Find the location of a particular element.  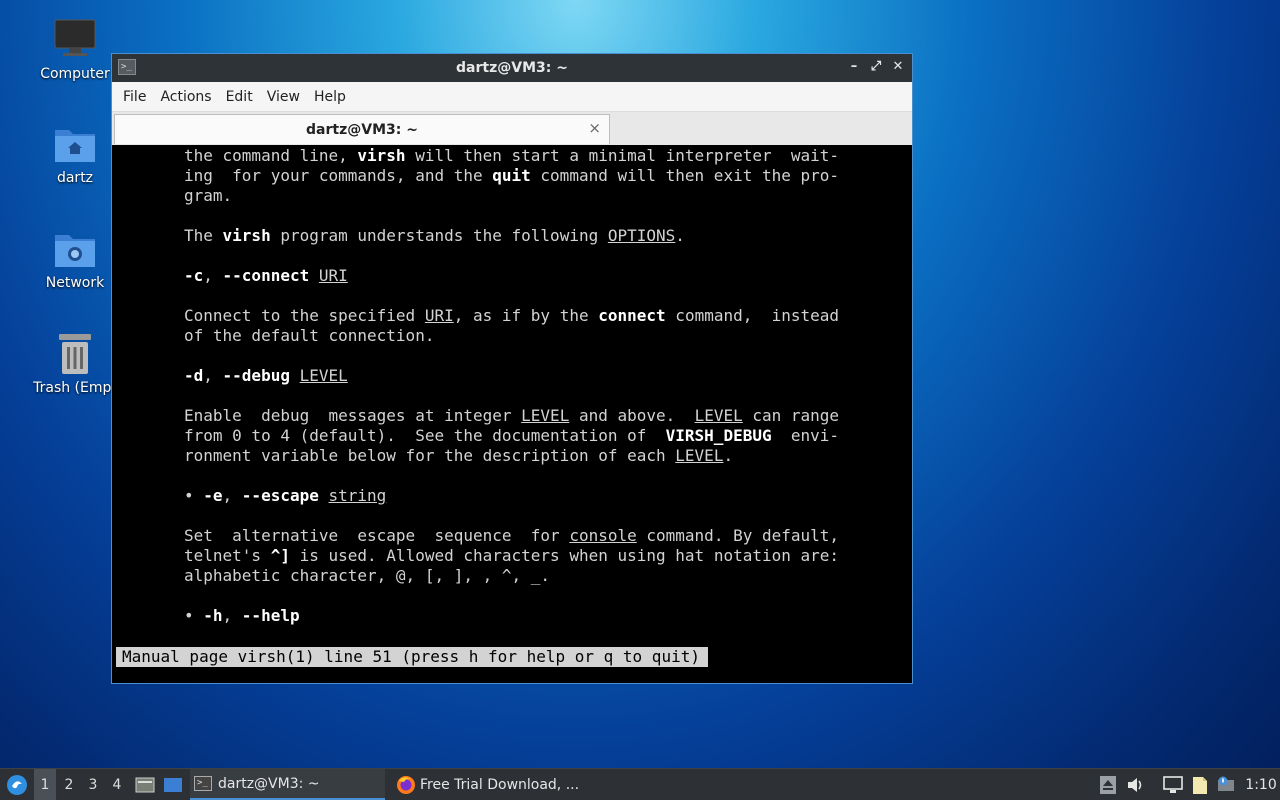

desktop-icon-label: Trash (Empt is located at coordinates (75, 388).